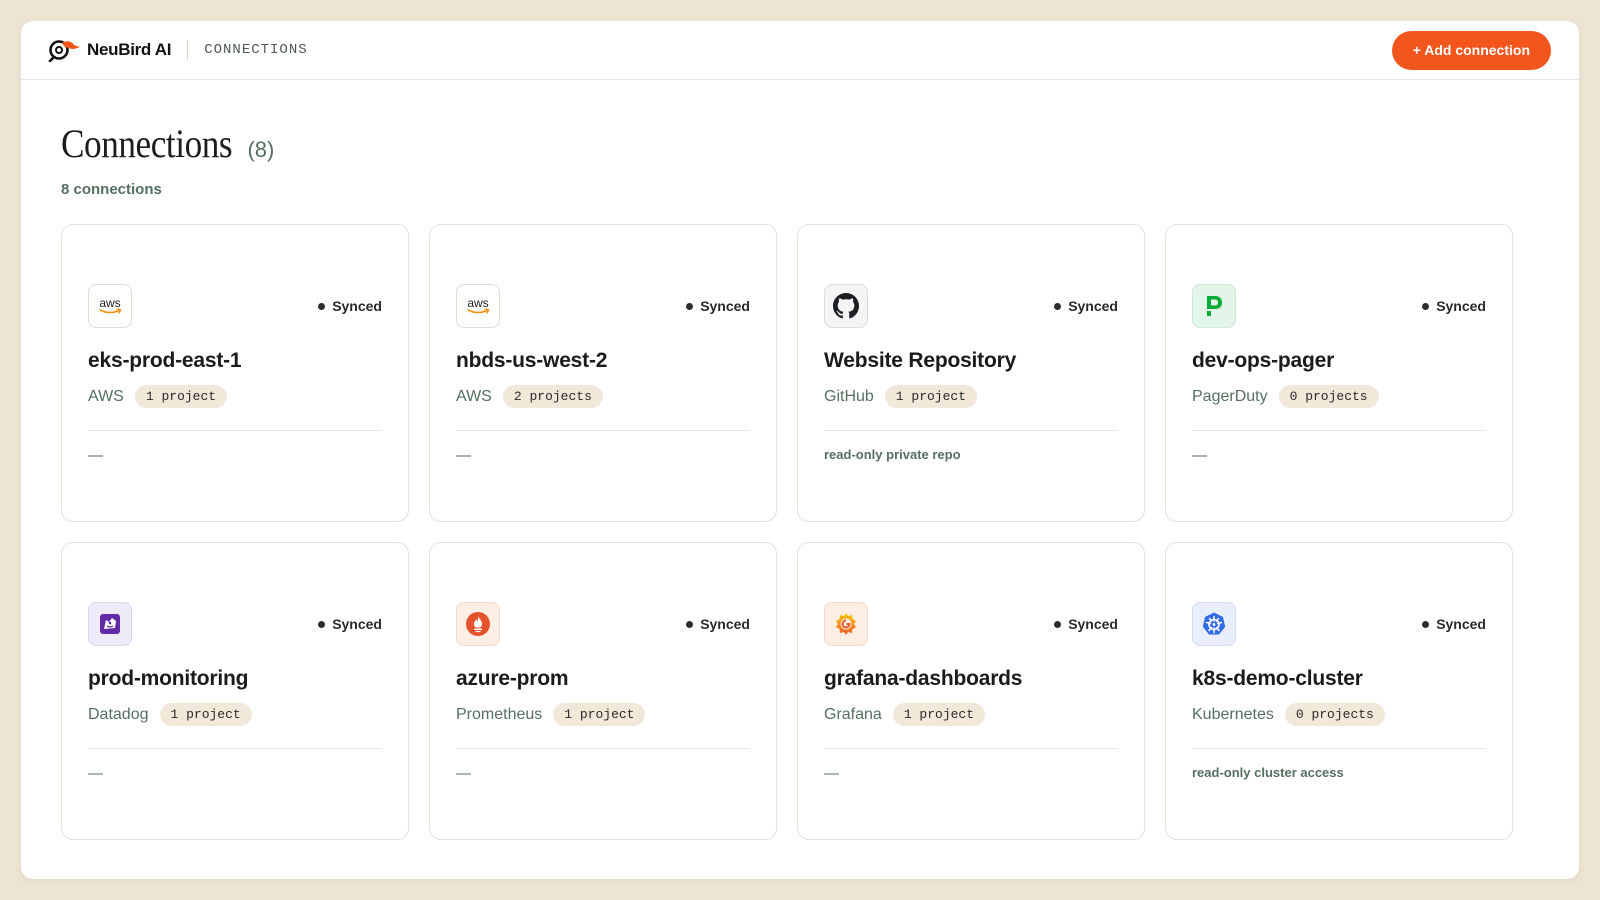 Image resolution: width=1600 pixels, height=900 pixels. Describe the element at coordinates (532, 360) in the screenshot. I see `connection-name: nbds-us-west-2` at that location.